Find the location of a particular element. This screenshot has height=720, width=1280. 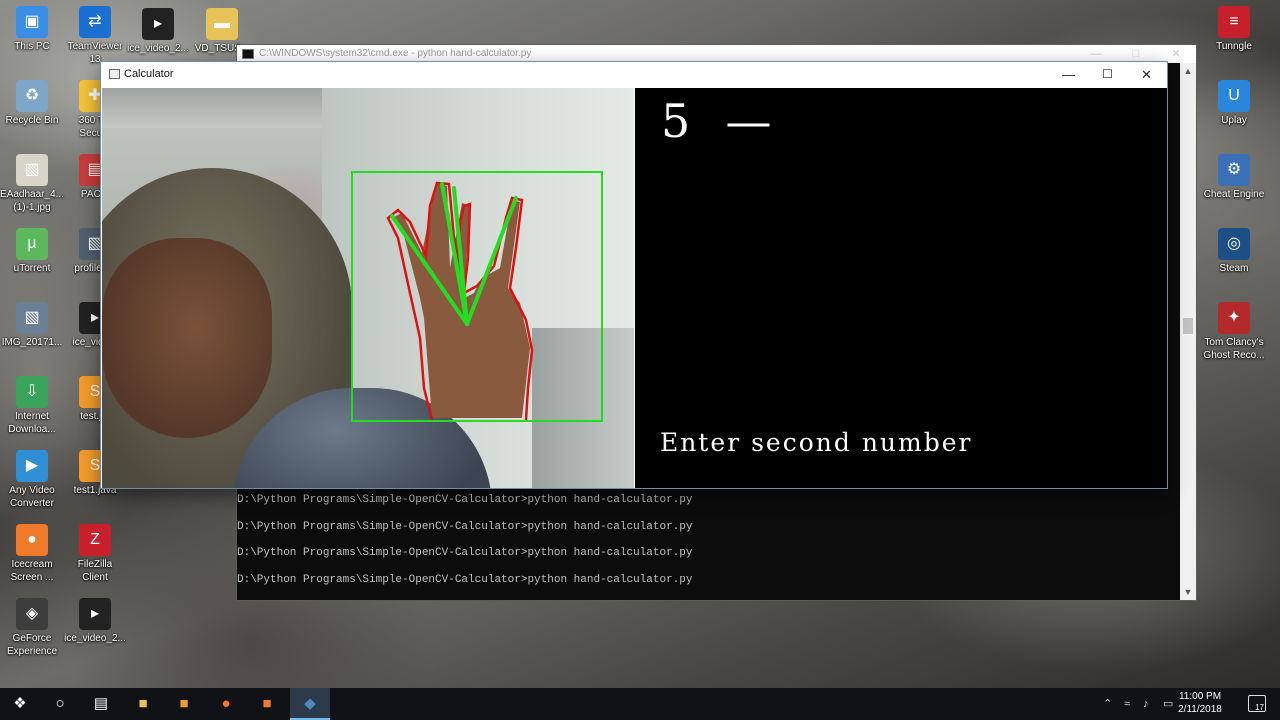

hand-overlay is located at coordinates (477, 296).